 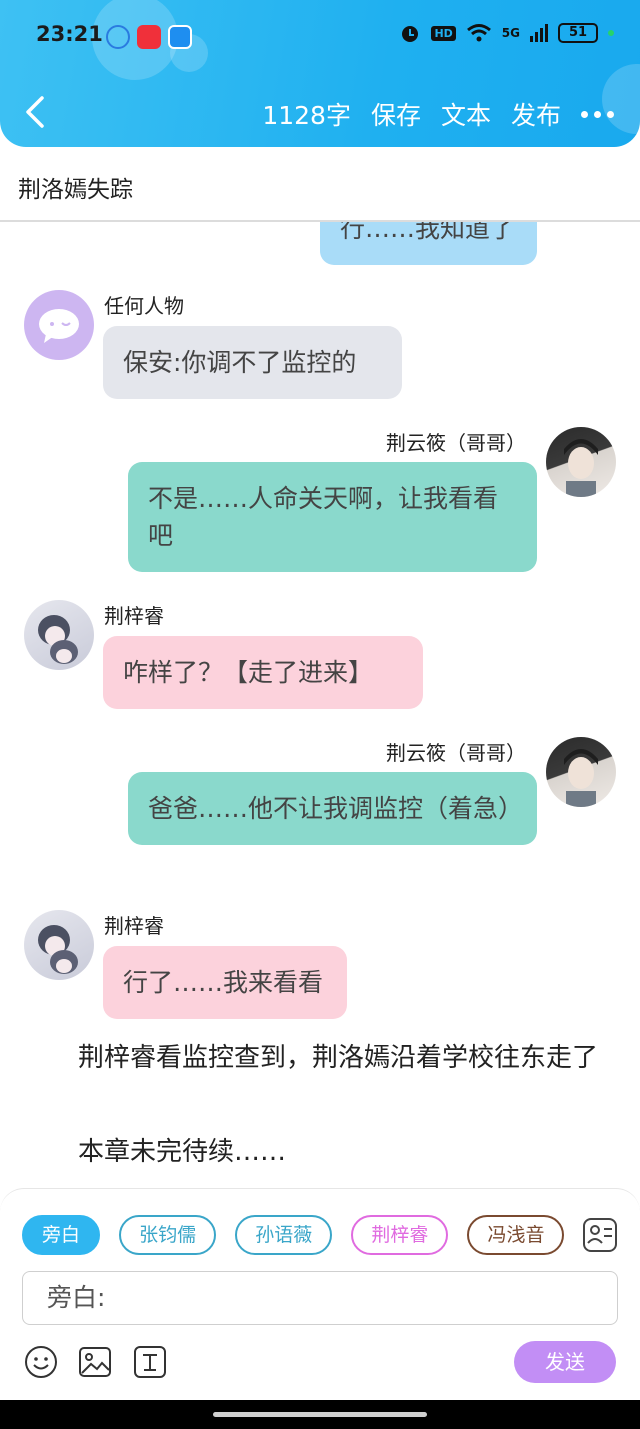 I want to click on message-bubble: 咋样了？【走了进来】, so click(x=263, y=672).